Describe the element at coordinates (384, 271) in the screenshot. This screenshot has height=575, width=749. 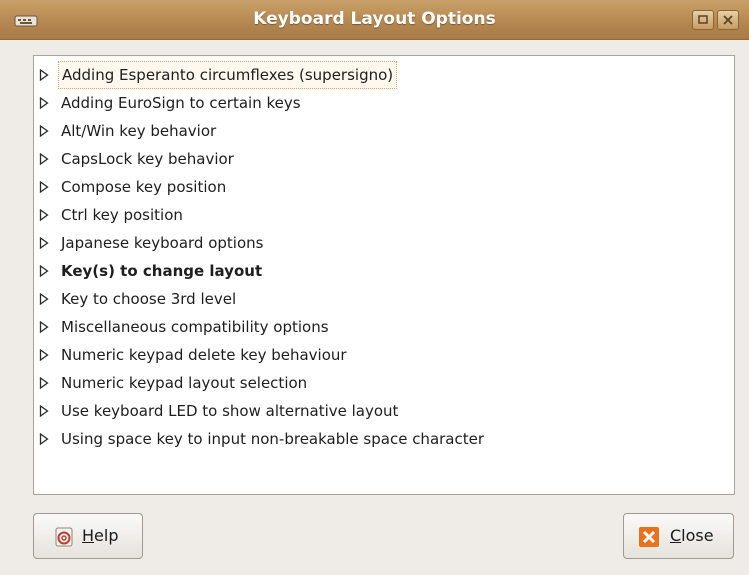
I see `tree-item: Key(s) to change layout` at that location.